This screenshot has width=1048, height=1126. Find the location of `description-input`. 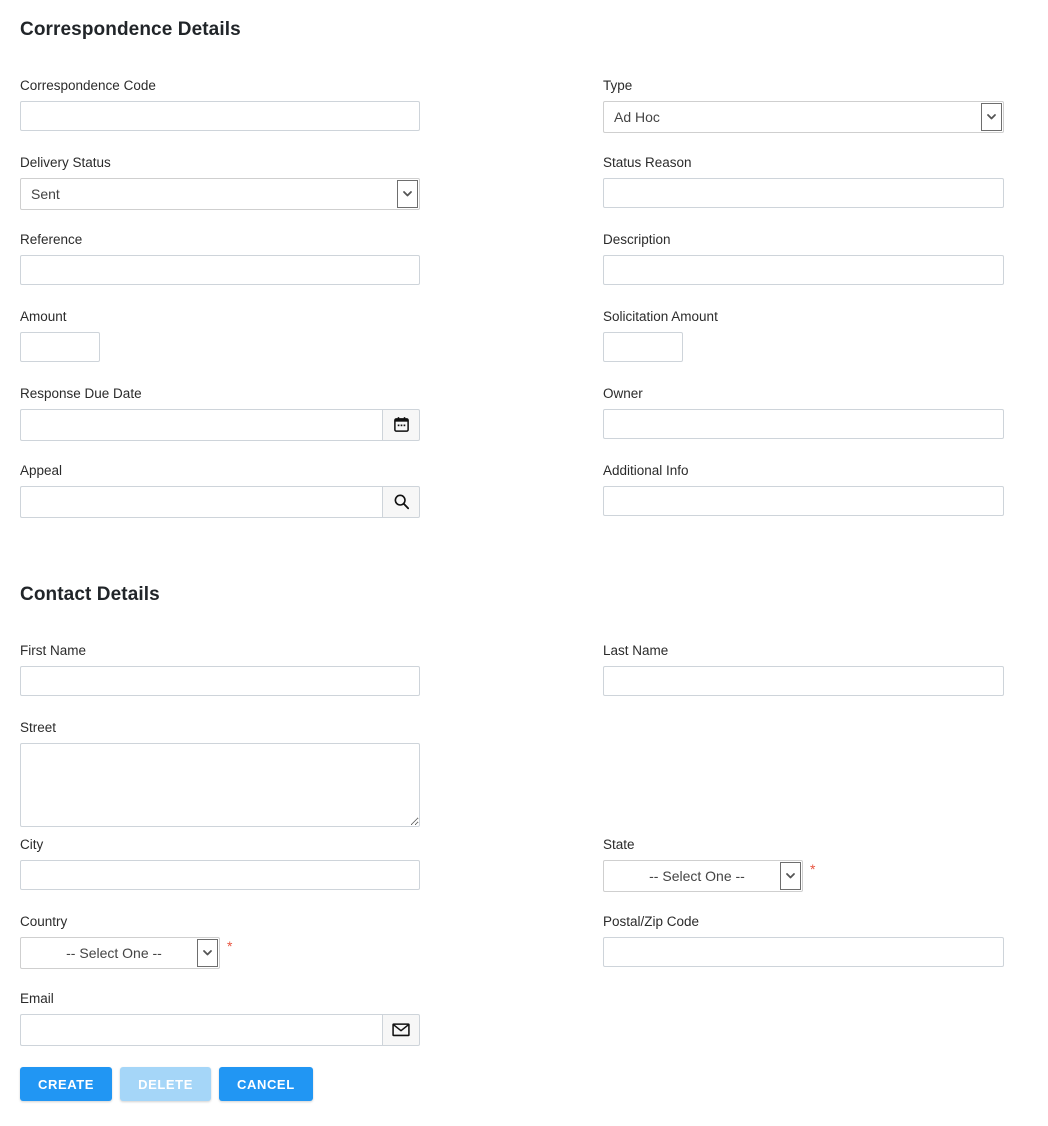

description-input is located at coordinates (803, 269).